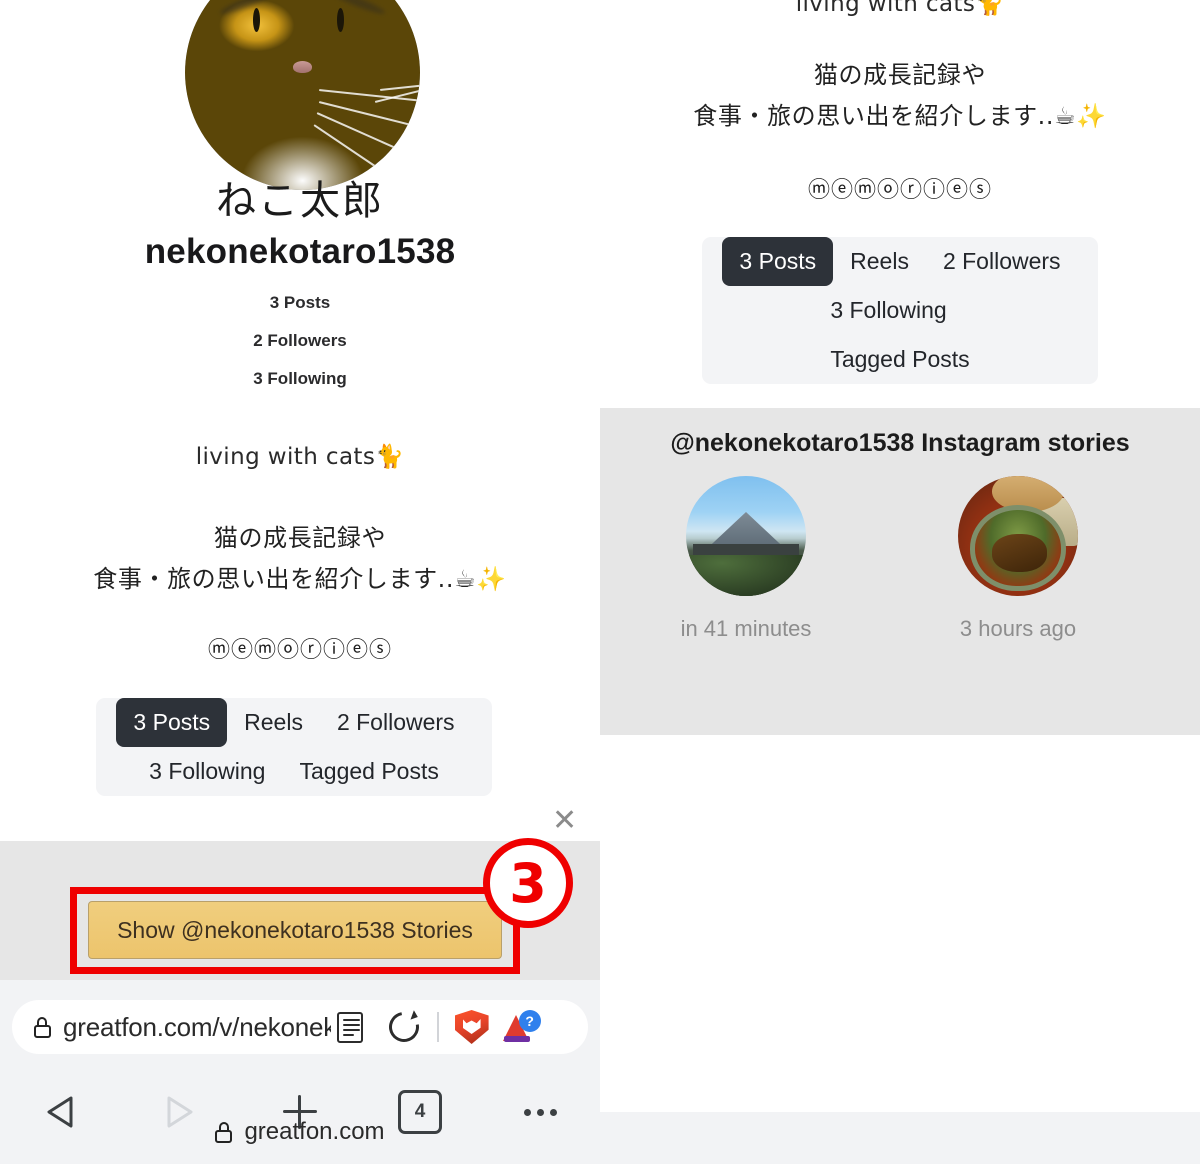 This screenshot has height=1164, width=1200. I want to click on more-menu-button, so click(540, 1112).